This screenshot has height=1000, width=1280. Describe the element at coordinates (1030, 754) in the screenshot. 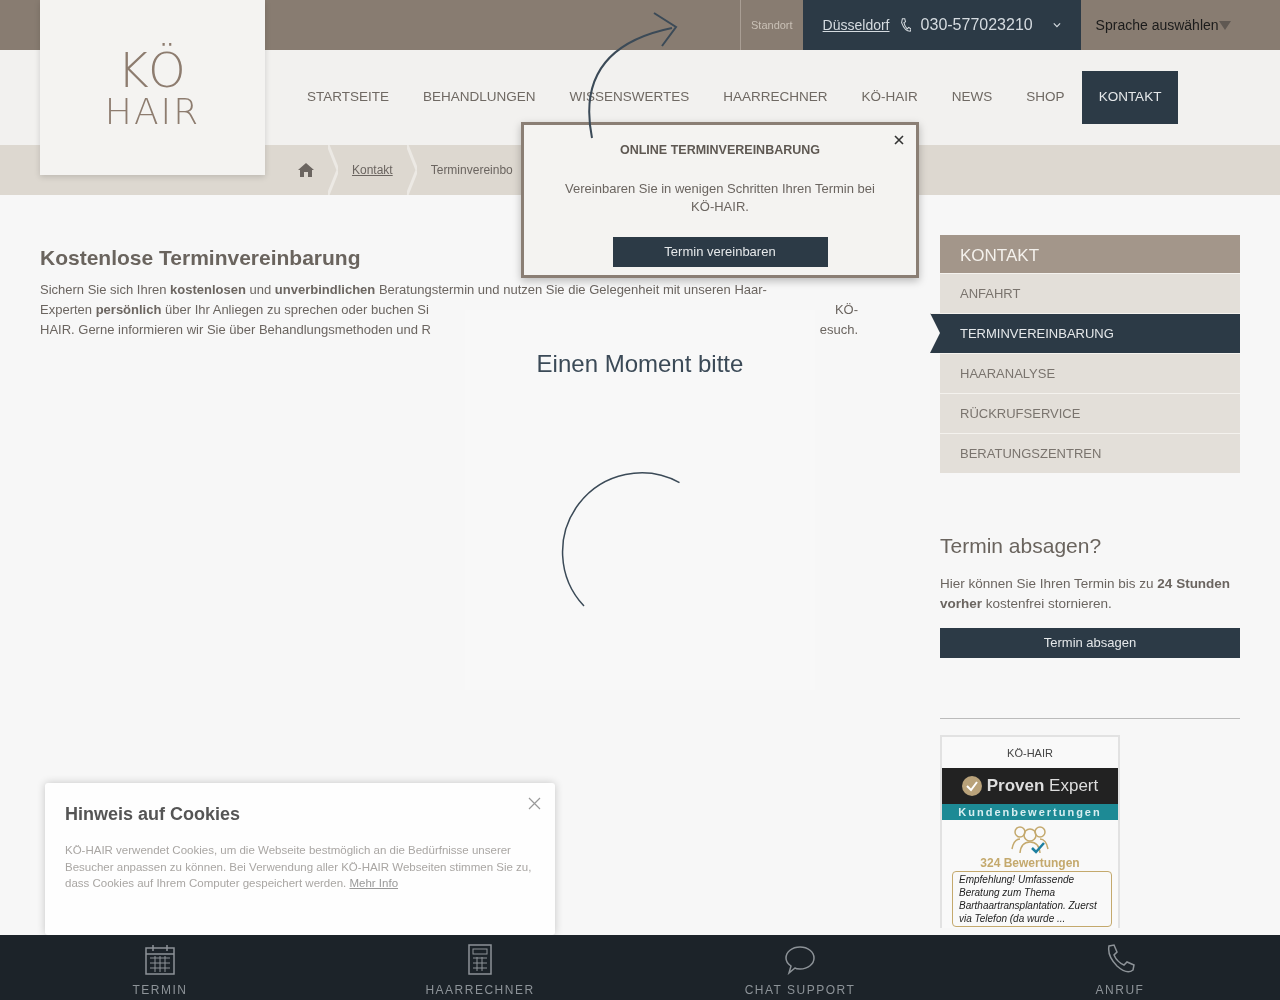

I see `widget-title: KÖ-HAIR` at that location.